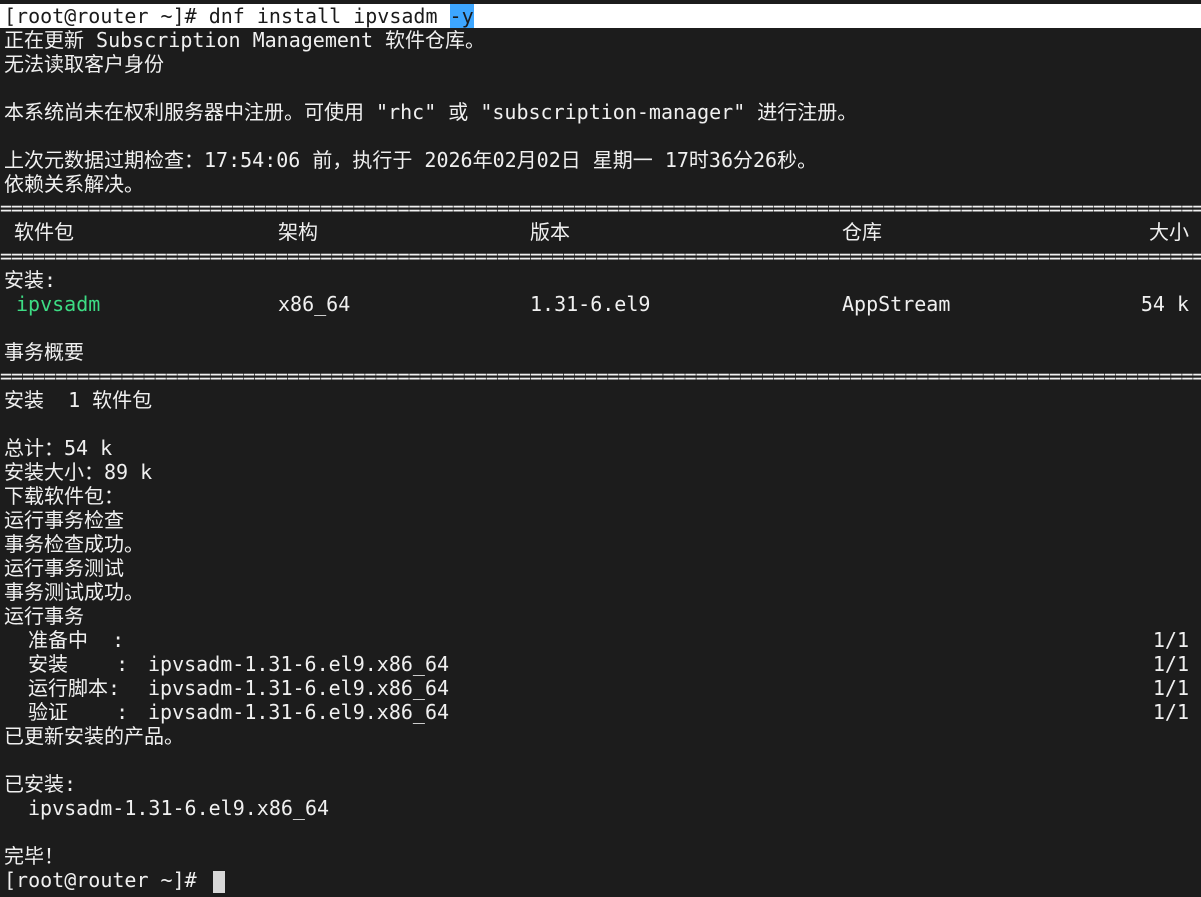  What do you see at coordinates (1169, 232) in the screenshot?
I see `header-size: 大小` at bounding box center [1169, 232].